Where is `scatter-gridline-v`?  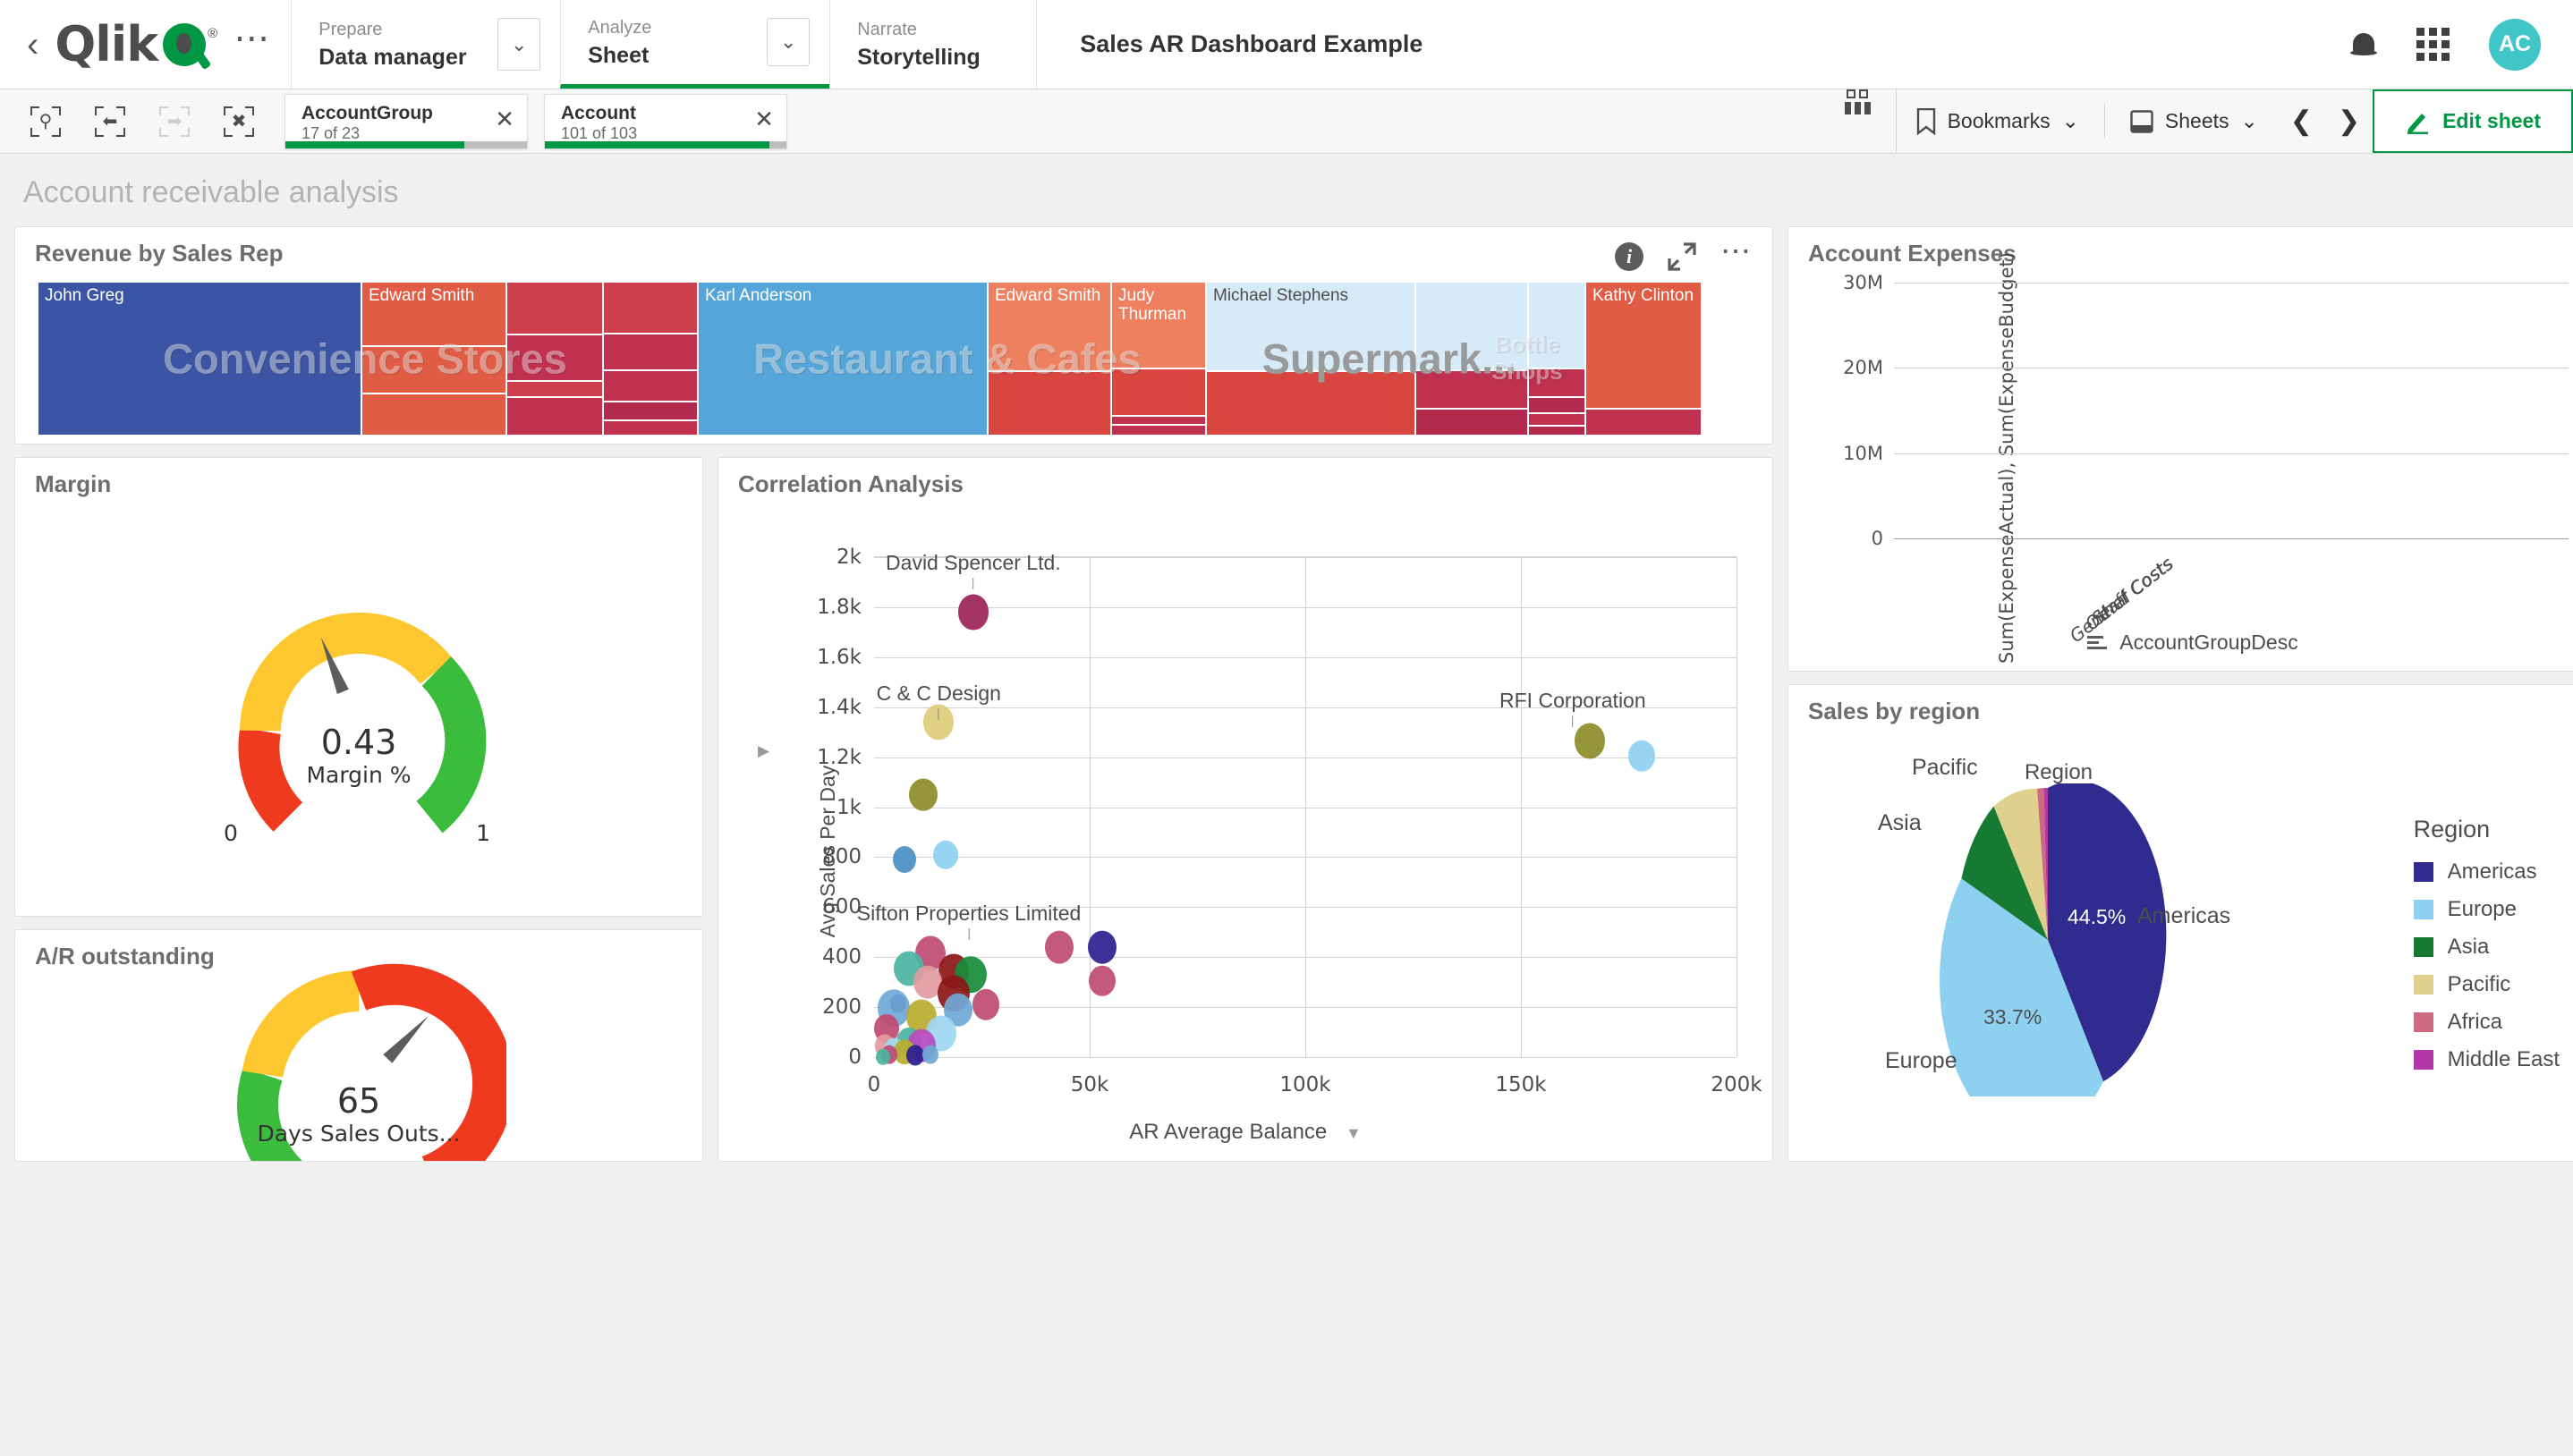 scatter-gridline-v is located at coordinates (1305, 807).